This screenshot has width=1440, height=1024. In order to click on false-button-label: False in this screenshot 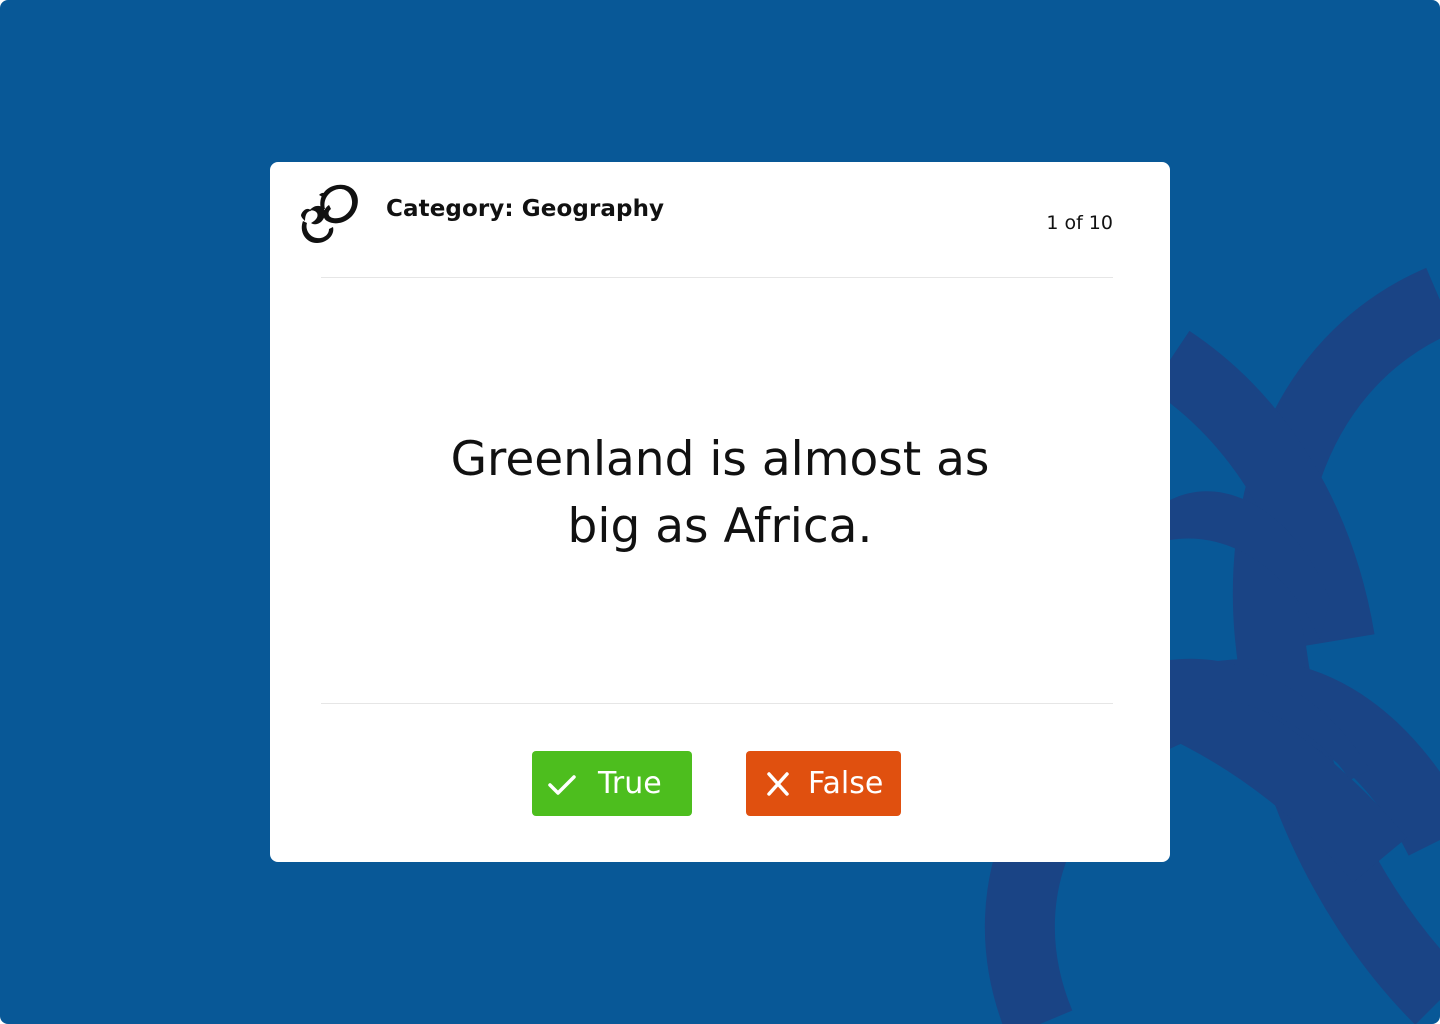, I will do `click(846, 783)`.